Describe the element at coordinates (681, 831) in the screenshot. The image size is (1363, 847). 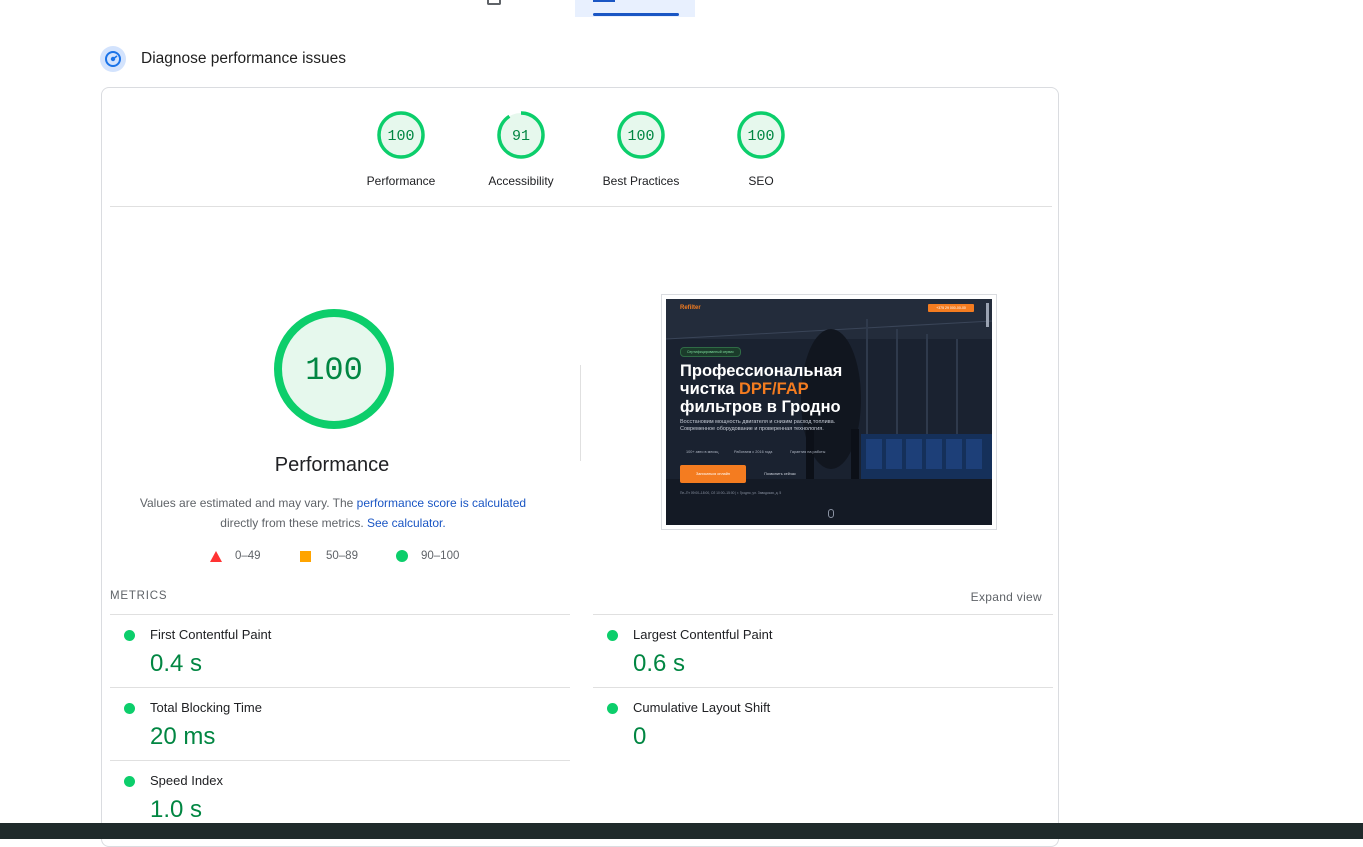
I see `os-taskbar` at that location.